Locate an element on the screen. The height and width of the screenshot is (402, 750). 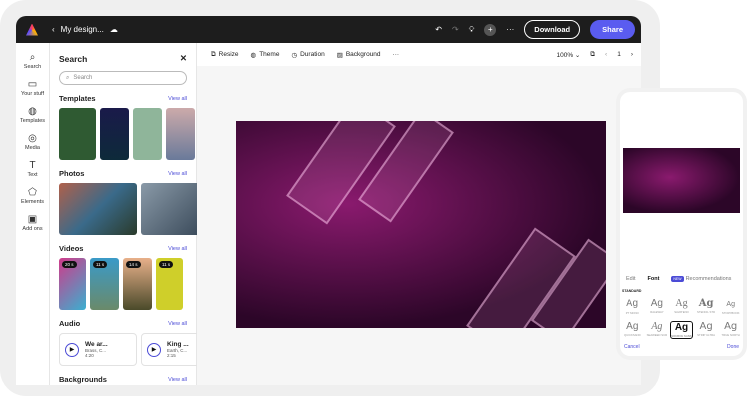
rail-item-your-stuff: ▭ Your stuff is located at coordinates (32, 88).